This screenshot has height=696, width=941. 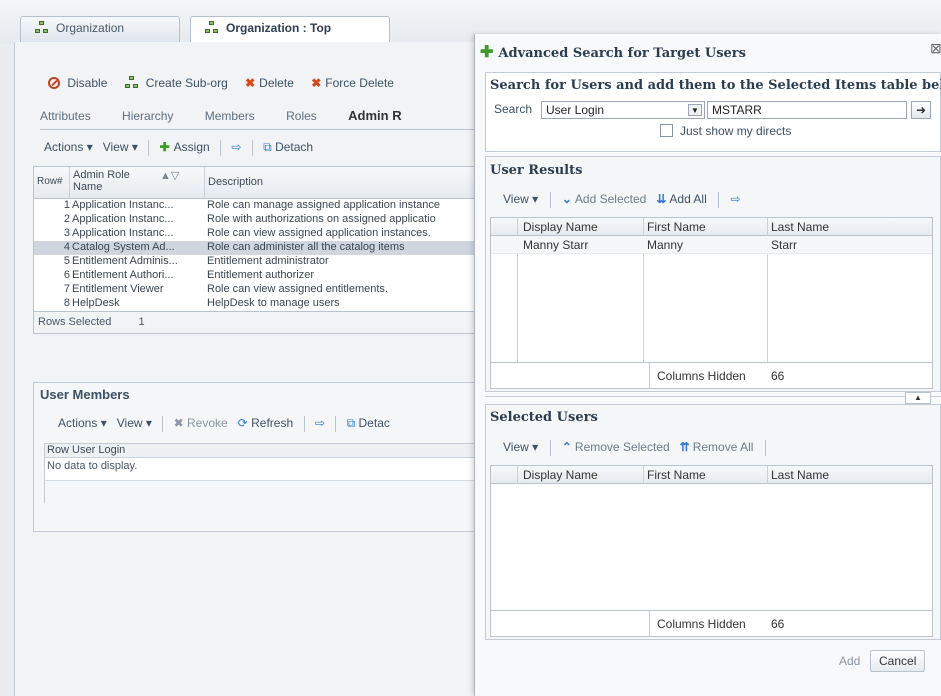 What do you see at coordinates (100, 29) in the screenshot?
I see `tab-organization: Organization` at bounding box center [100, 29].